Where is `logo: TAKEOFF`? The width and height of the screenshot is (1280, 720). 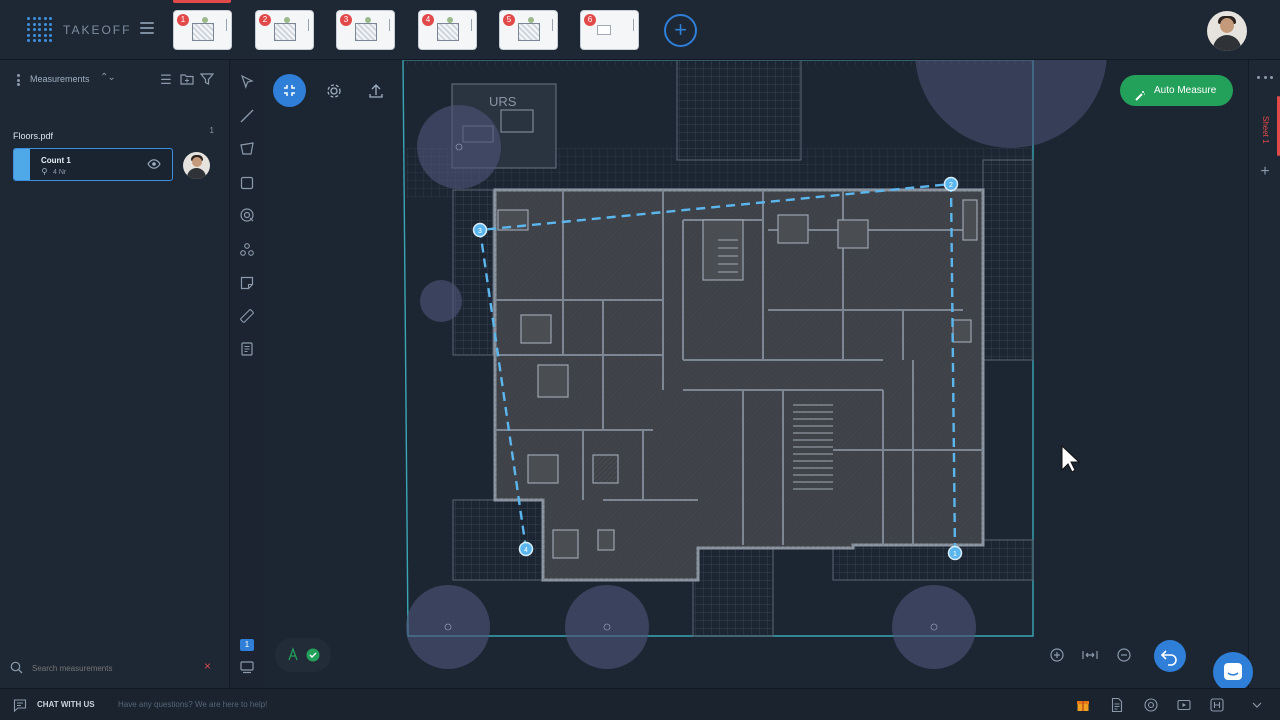
logo: TAKEOFF is located at coordinates (79, 30).